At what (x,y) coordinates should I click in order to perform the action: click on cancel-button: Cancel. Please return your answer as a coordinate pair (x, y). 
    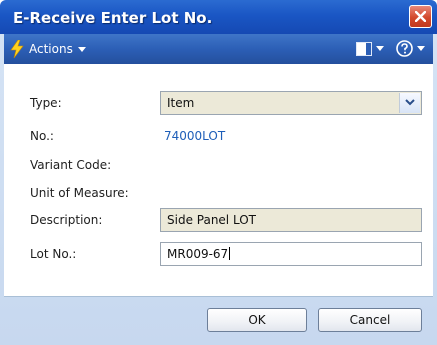
    Looking at the image, I should click on (370, 320).